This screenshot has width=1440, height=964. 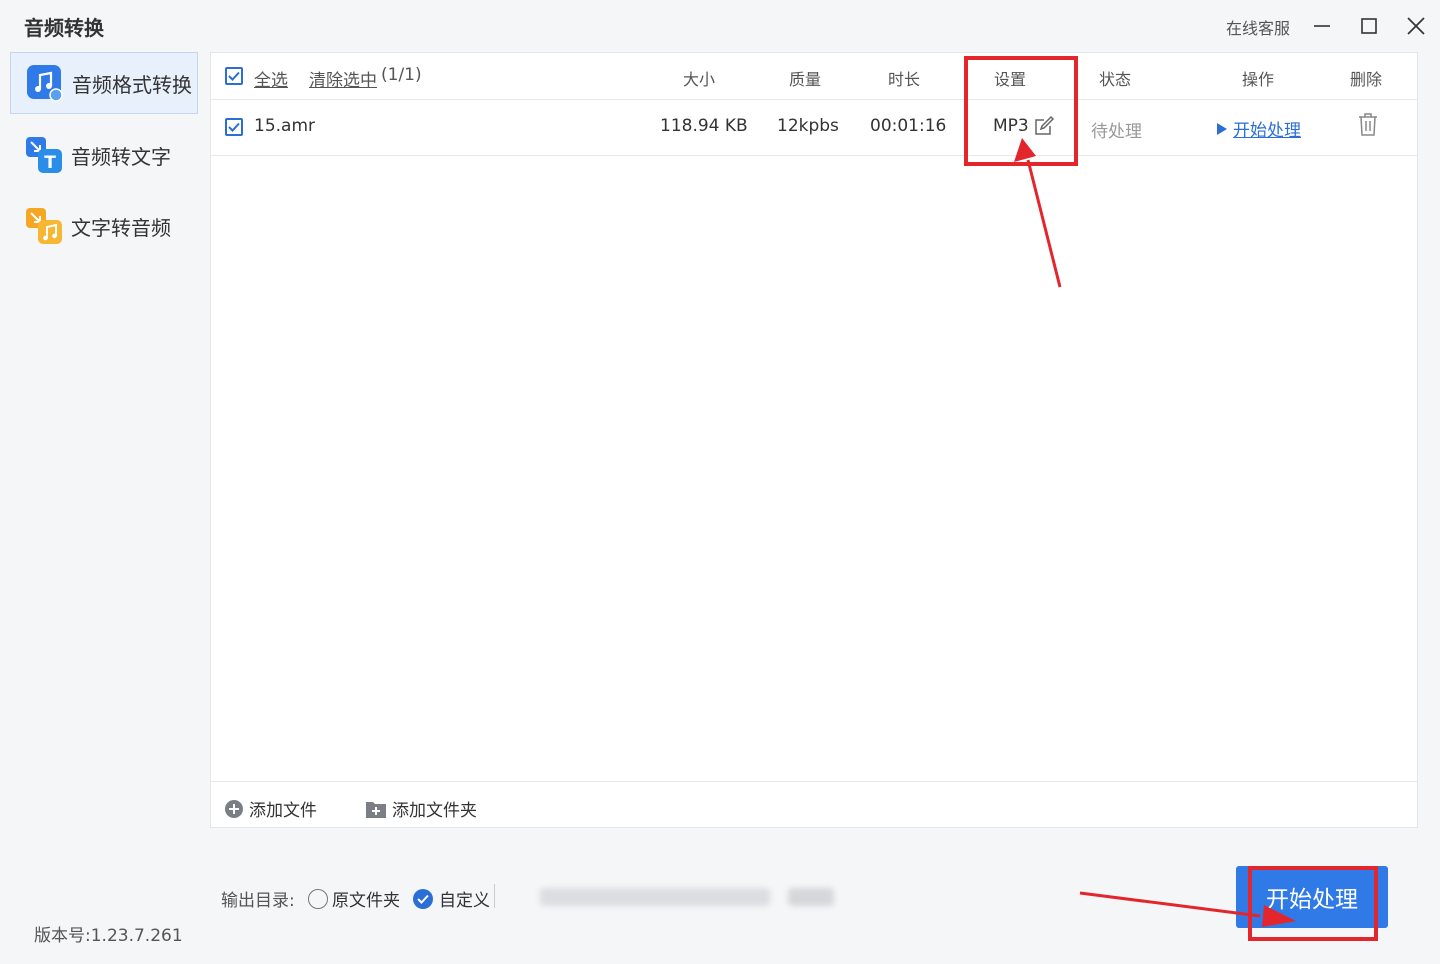 What do you see at coordinates (908, 126) in the screenshot?
I see `file-duration: 00:01:16` at bounding box center [908, 126].